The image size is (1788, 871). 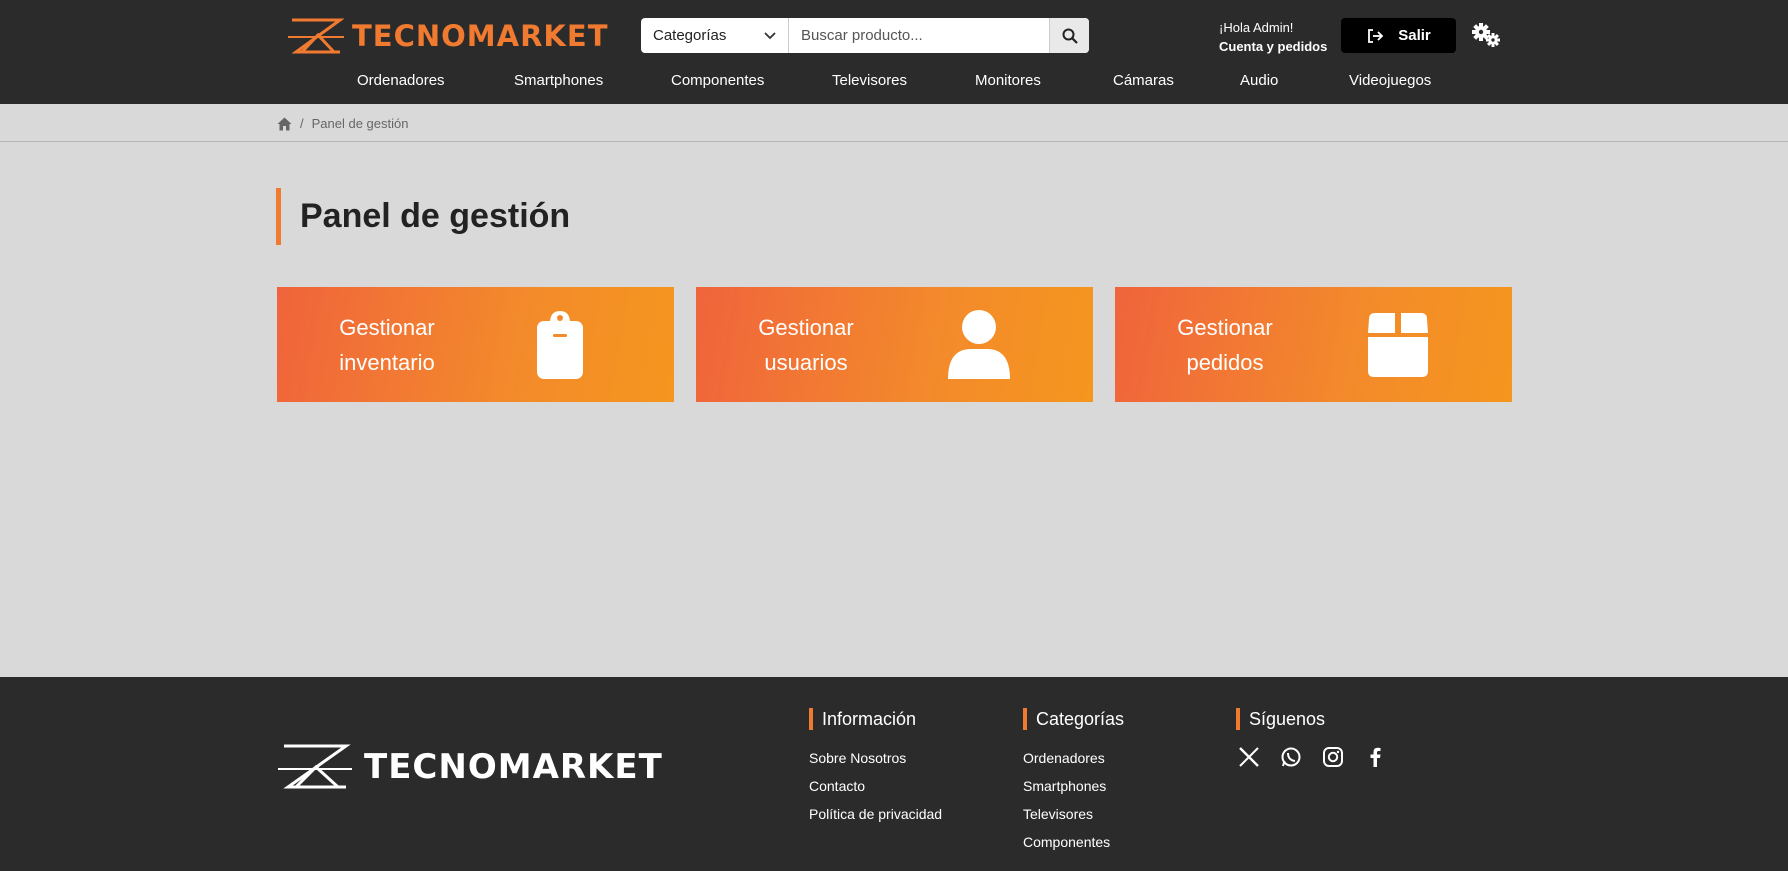 I want to click on logout-icon, so click(x=1376, y=35).